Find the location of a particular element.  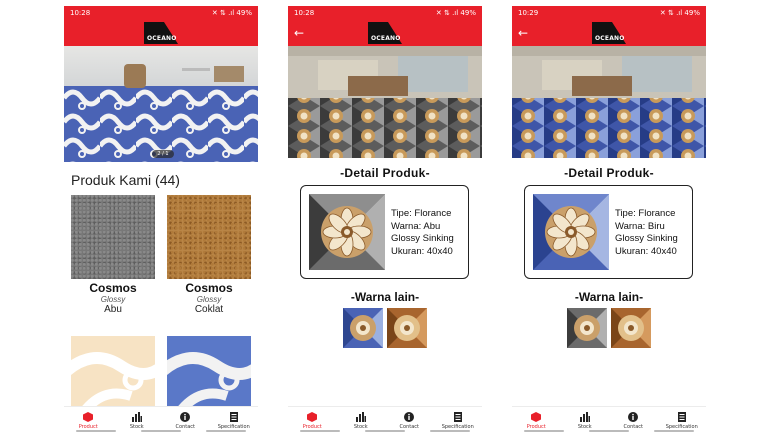

product-color: Abu is located at coordinates (113, 309).